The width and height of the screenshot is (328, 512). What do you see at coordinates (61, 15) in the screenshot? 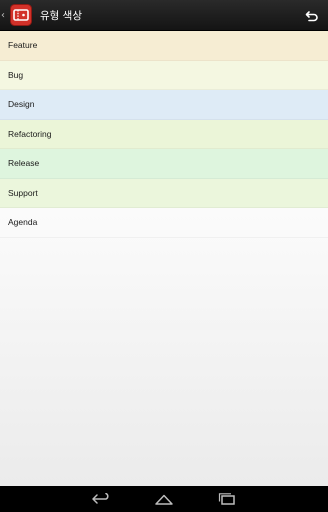
I see `page-title: 유형 색상` at bounding box center [61, 15].